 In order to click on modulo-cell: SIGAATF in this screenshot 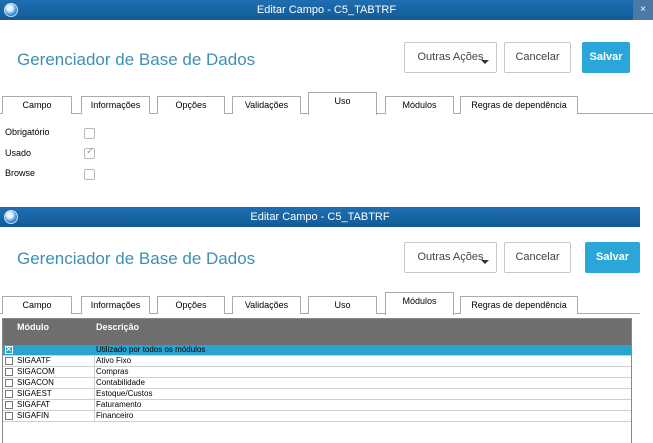, I will do `click(34, 360)`.